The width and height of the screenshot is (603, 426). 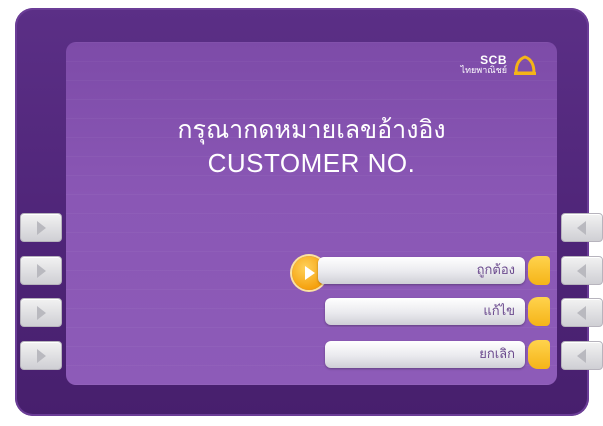 I want to click on bank-brand: SCB ไทยพาณิชย์, so click(x=499, y=65).